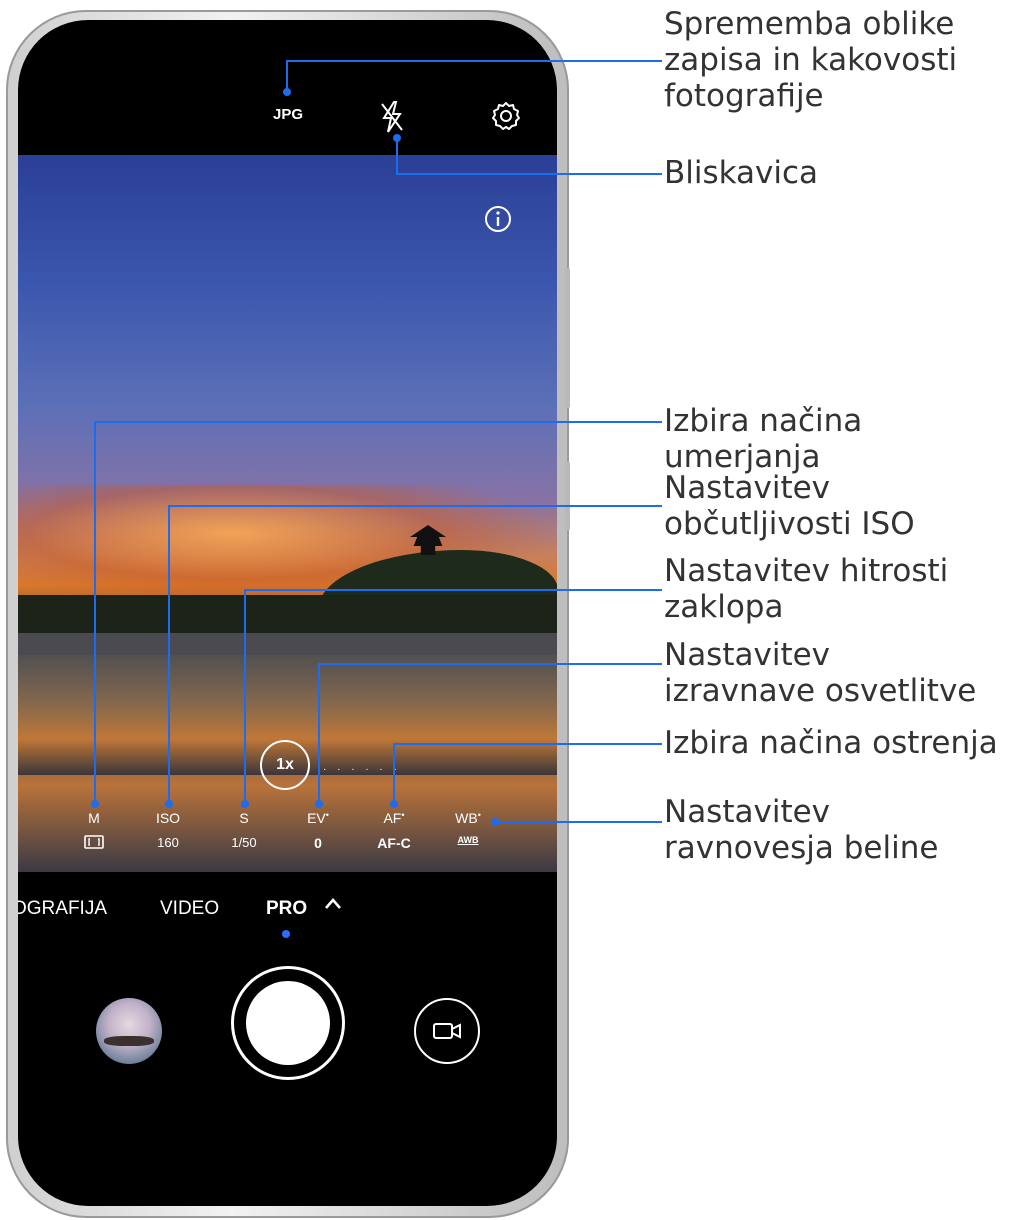  What do you see at coordinates (362, 769) in the screenshot?
I see `zoom-scale: · · · · · ·` at bounding box center [362, 769].